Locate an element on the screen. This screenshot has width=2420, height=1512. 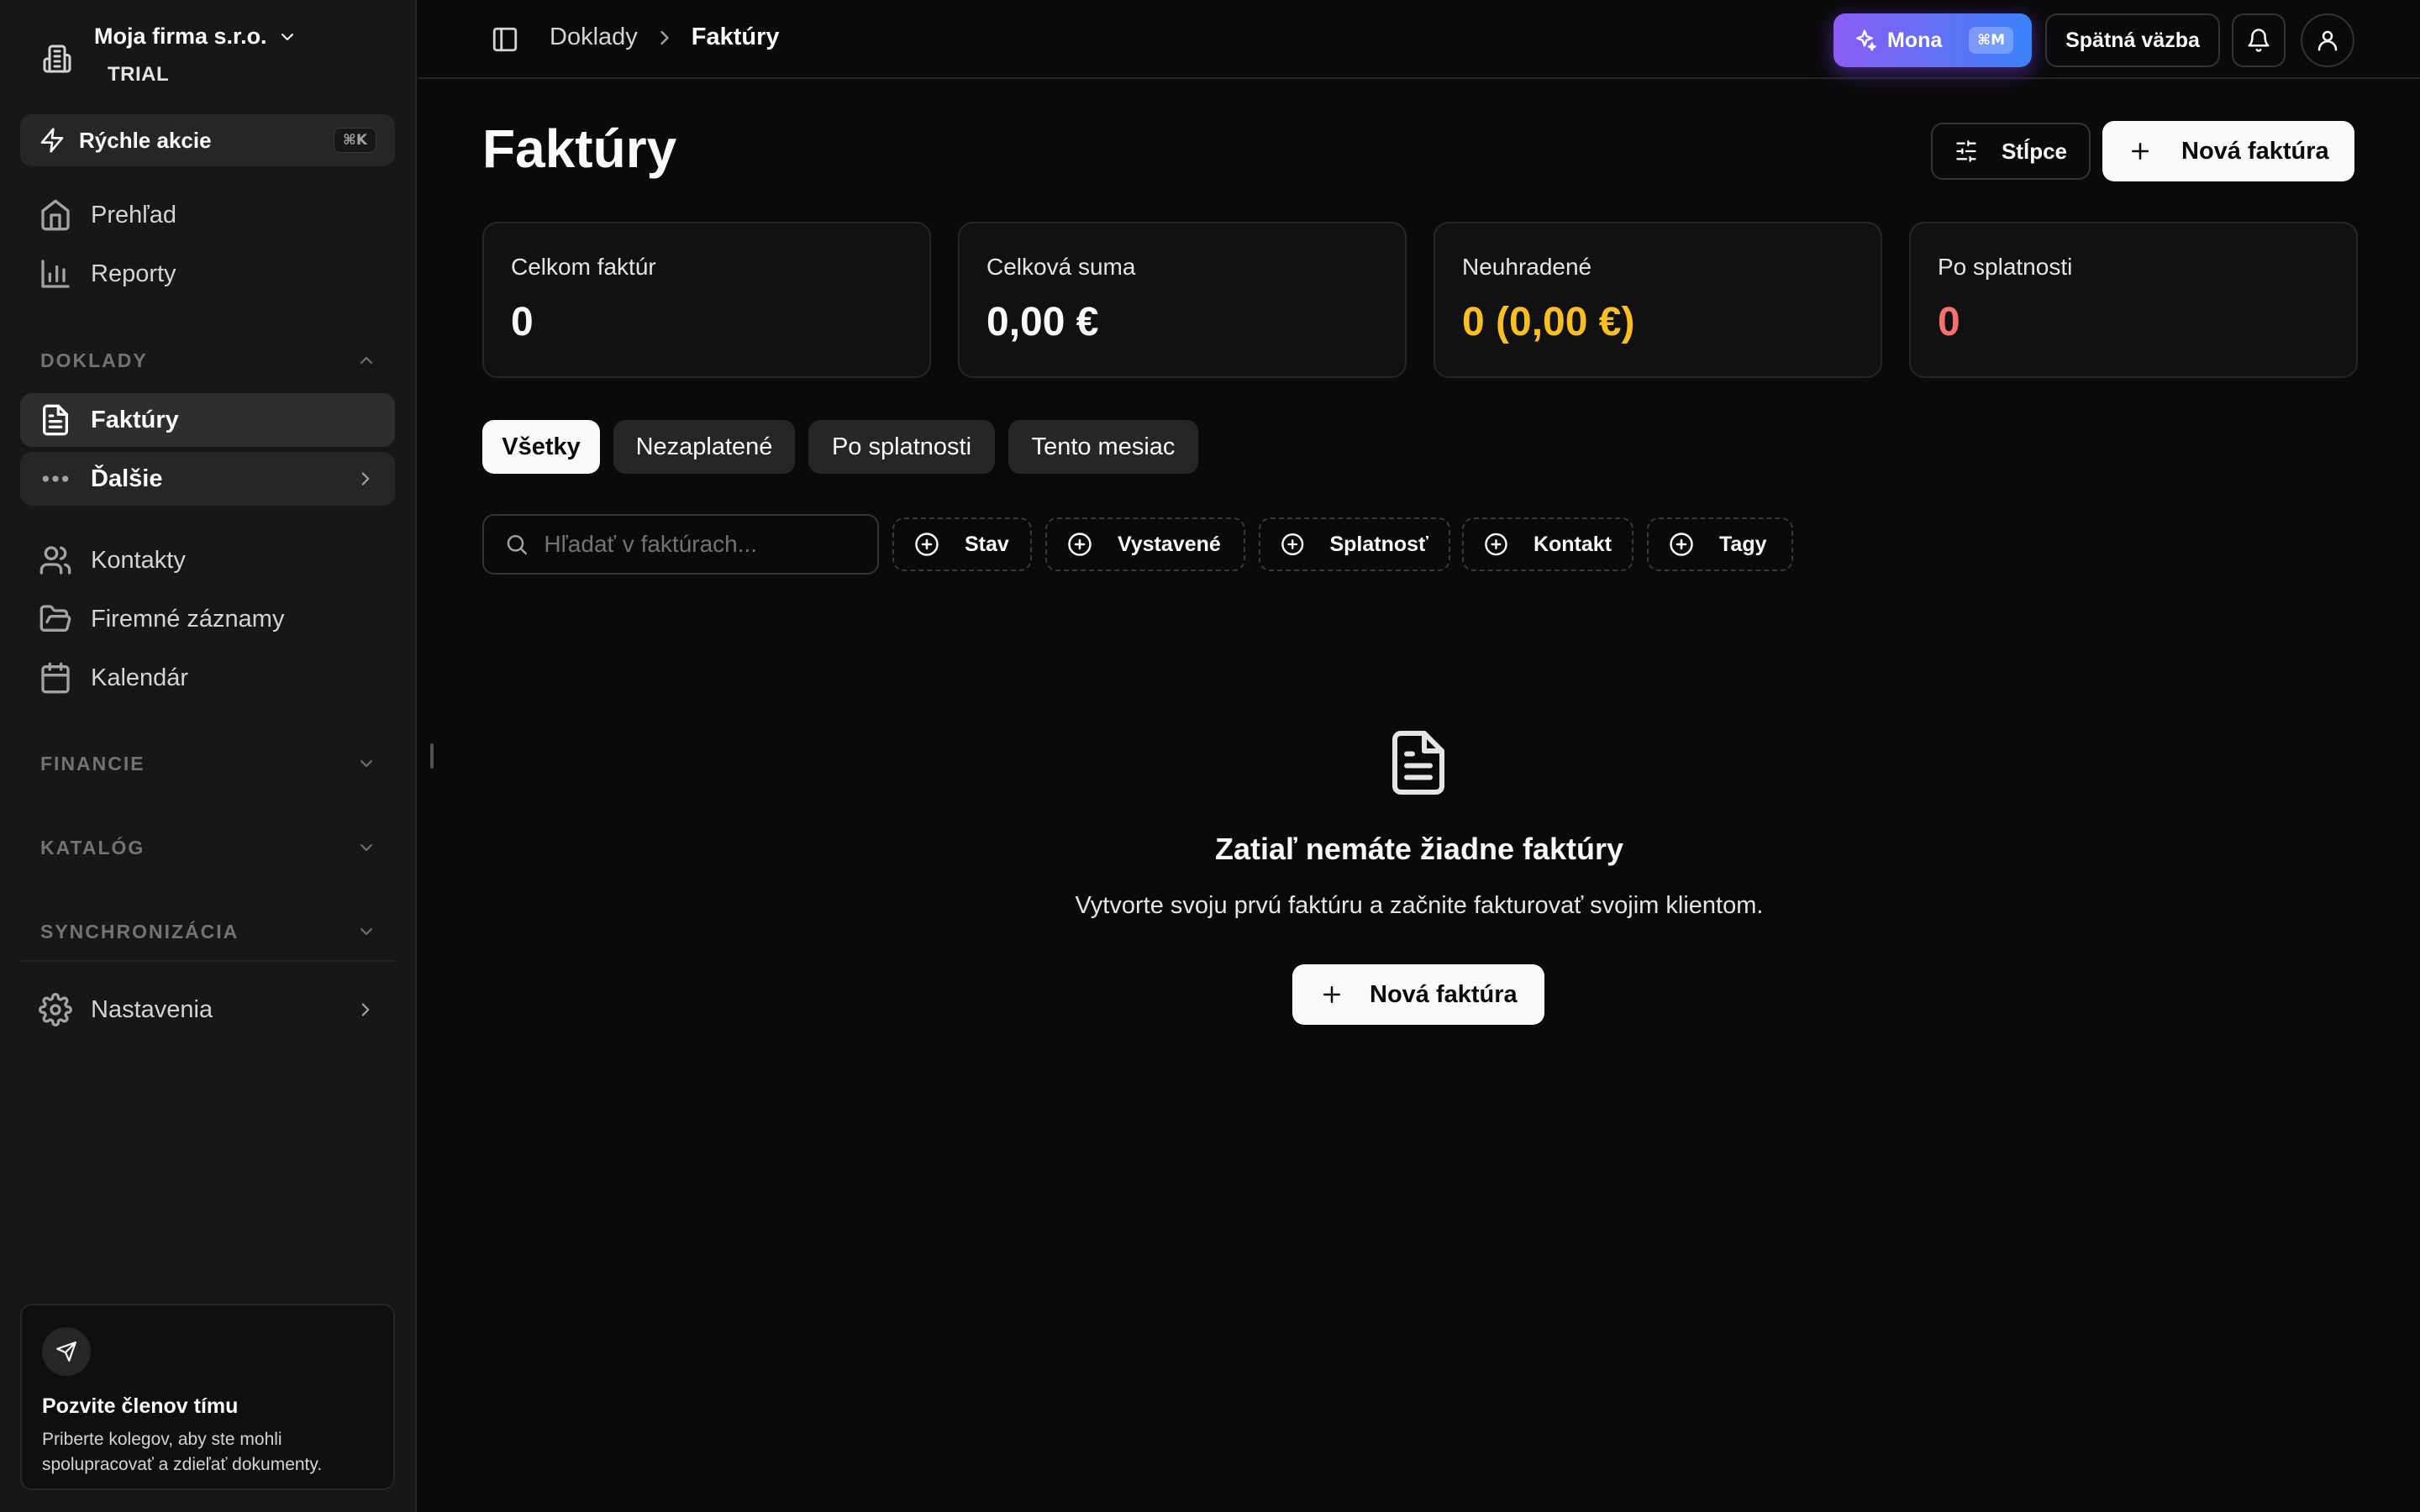
sidebar-toggle-button is located at coordinates (505, 39).